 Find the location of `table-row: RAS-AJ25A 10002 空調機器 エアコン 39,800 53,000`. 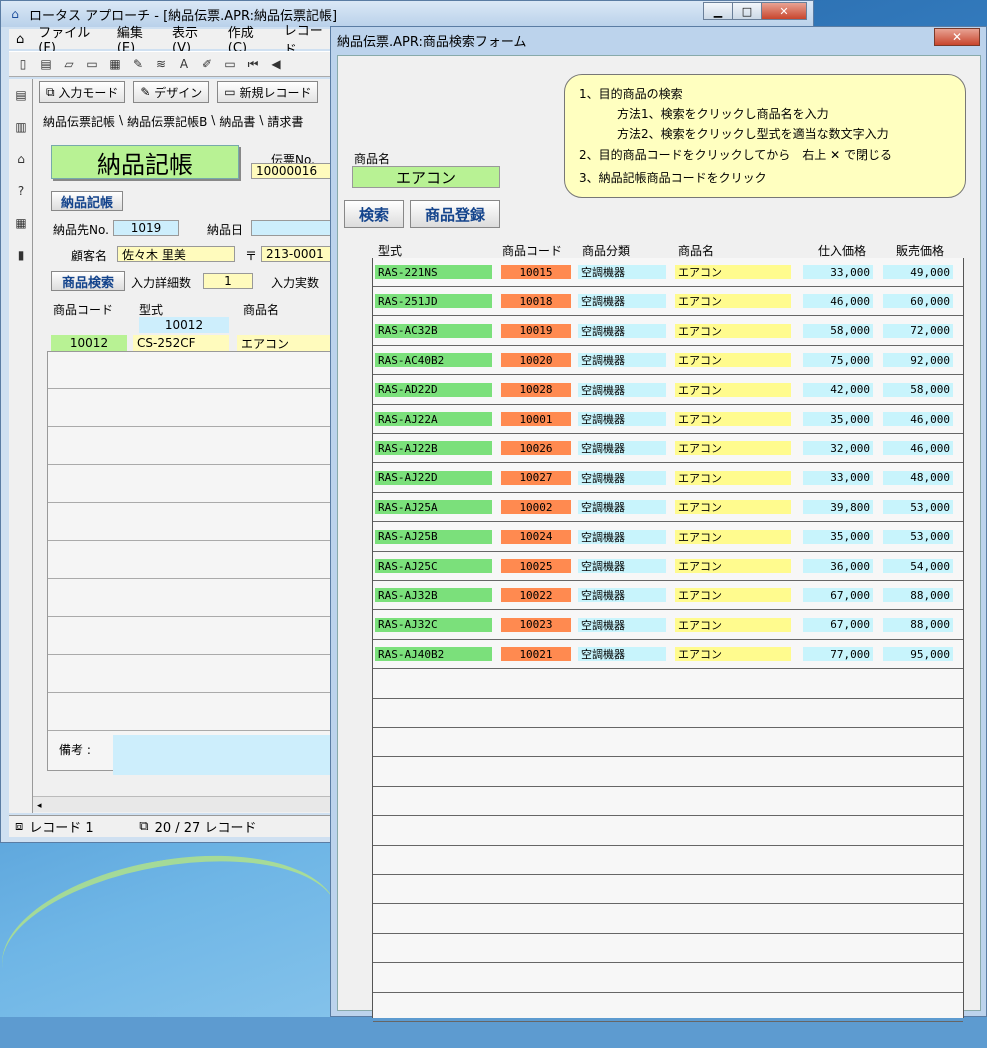

table-row: RAS-AJ25A 10002 空調機器 エアコン 39,800 53,000 is located at coordinates (668, 508).